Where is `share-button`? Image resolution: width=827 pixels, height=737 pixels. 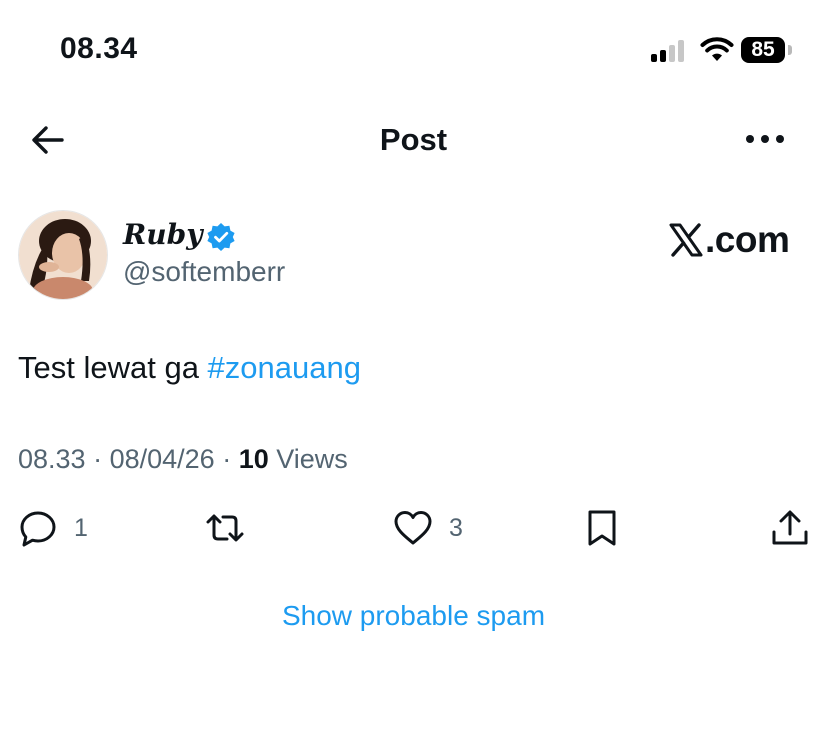 share-button is located at coordinates (790, 528).